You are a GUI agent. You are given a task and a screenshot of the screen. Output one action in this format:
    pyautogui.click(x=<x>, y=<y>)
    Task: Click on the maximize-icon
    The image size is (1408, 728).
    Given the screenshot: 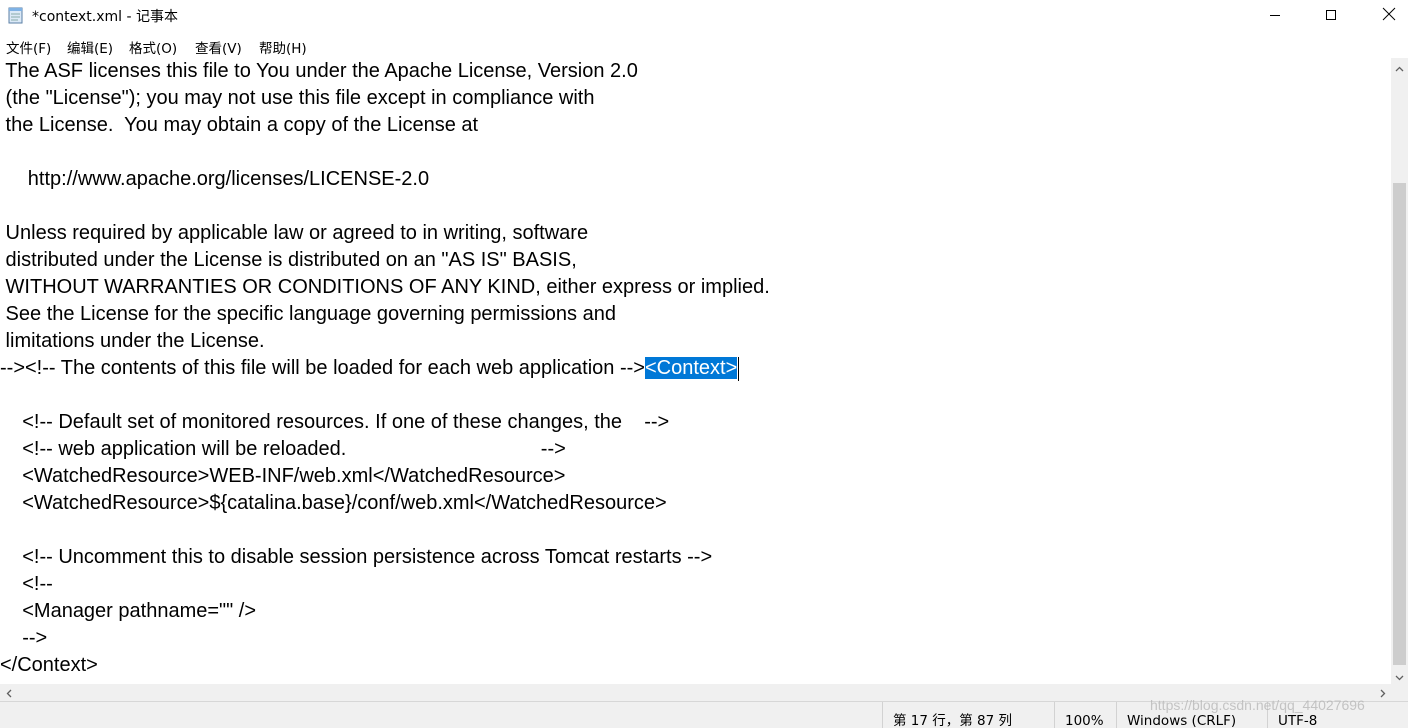 What is the action you would take?
    pyautogui.click(x=1331, y=15)
    